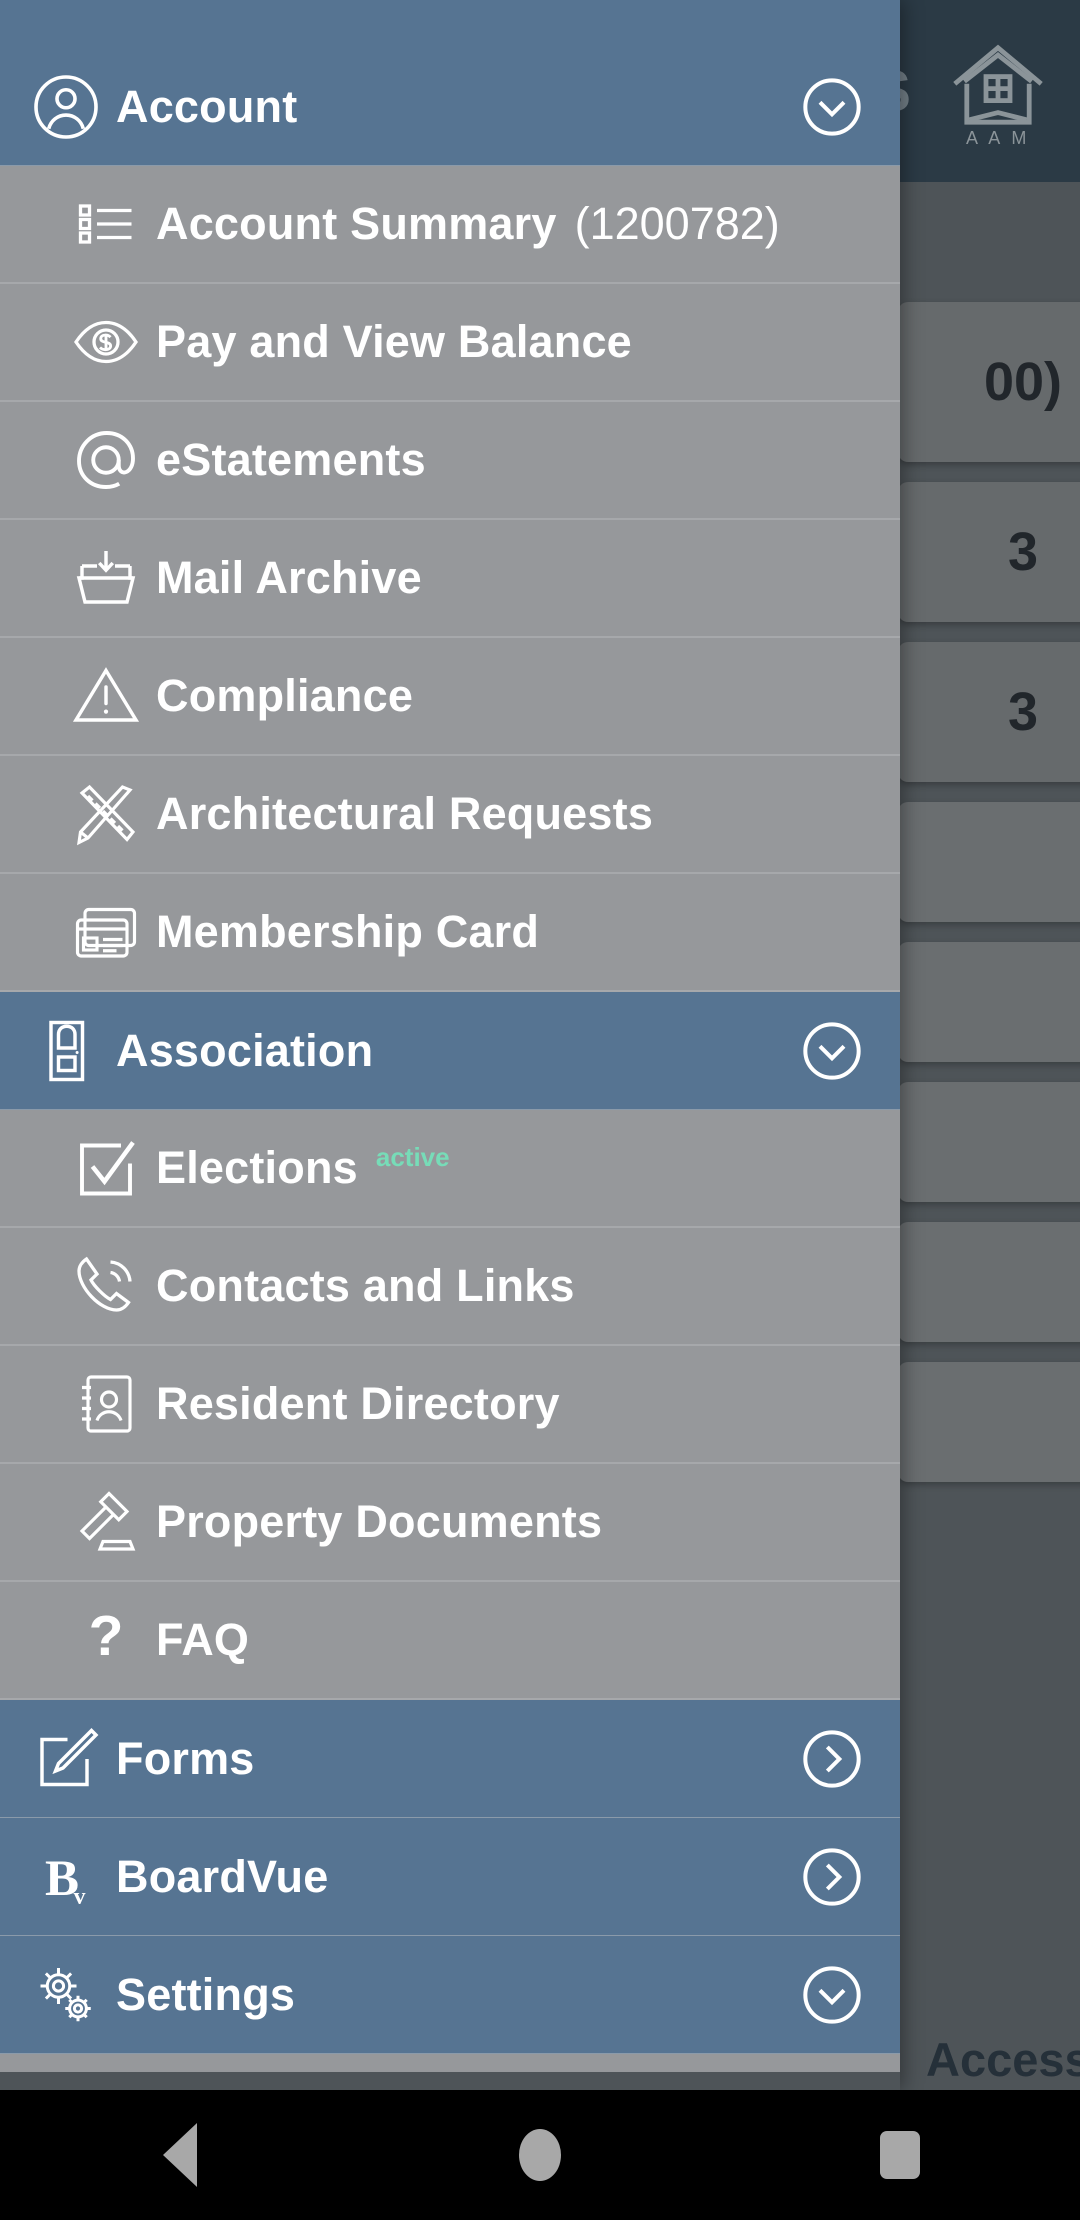 The image size is (1080, 2220). I want to click on drawer-item-label: Architectural Requests, so click(405, 813).